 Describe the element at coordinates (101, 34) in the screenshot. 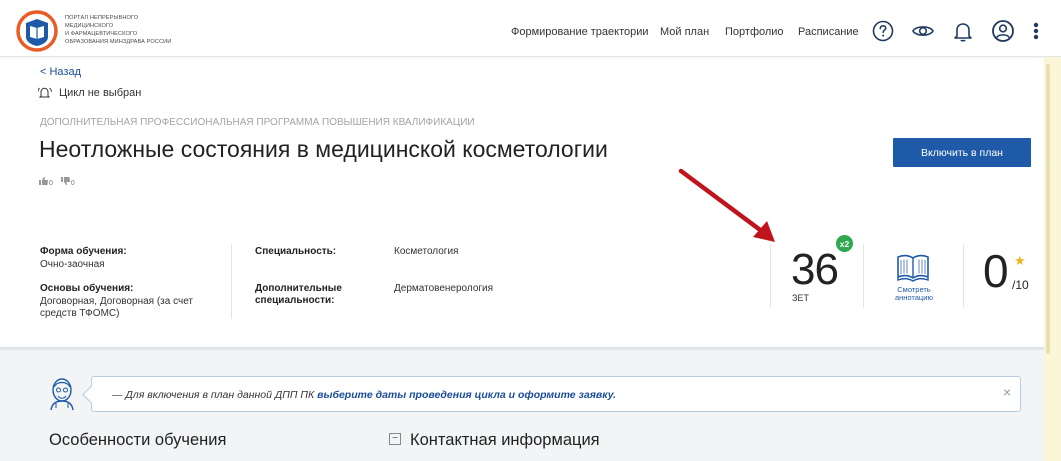

I see `logo-line: и фармацевтического` at that location.